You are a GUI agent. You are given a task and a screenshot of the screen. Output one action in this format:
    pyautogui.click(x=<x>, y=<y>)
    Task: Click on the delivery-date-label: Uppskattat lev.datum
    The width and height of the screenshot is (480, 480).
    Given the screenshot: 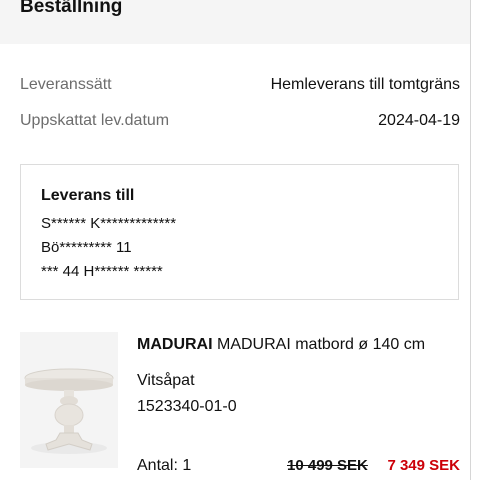 What is the action you would take?
    pyautogui.click(x=95, y=120)
    